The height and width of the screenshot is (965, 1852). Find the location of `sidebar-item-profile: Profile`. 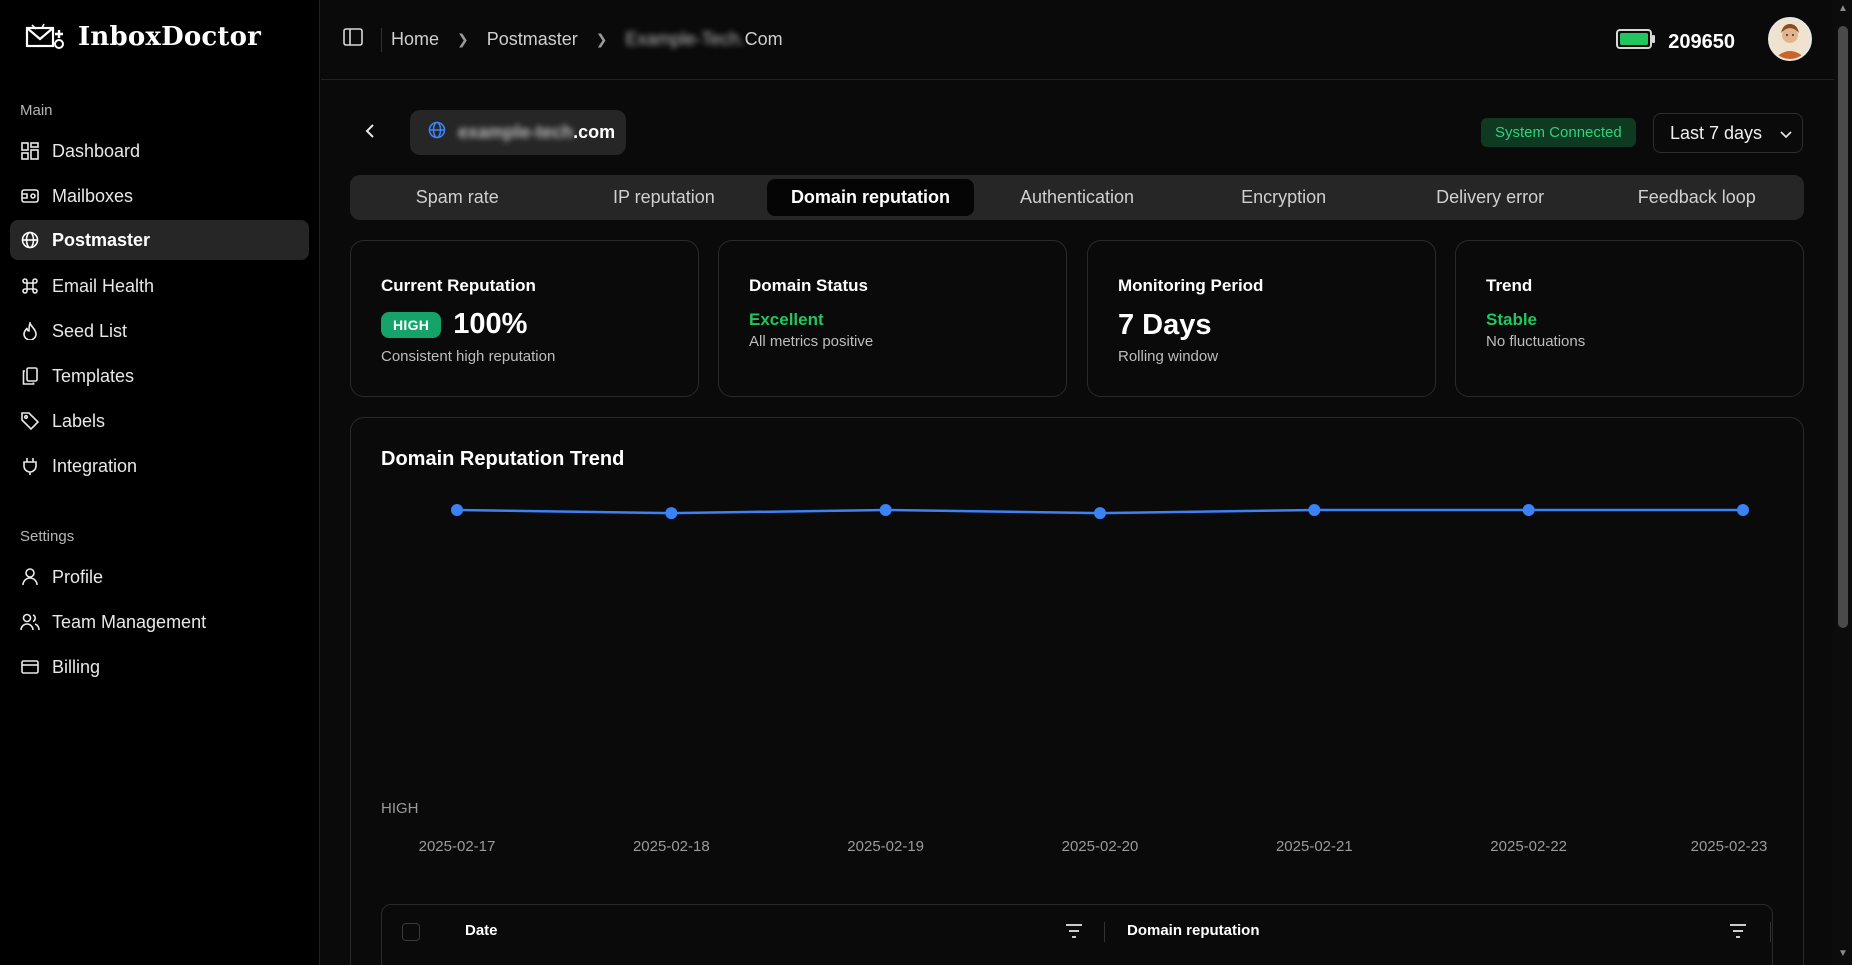

sidebar-item-profile: Profile is located at coordinates (159, 577).